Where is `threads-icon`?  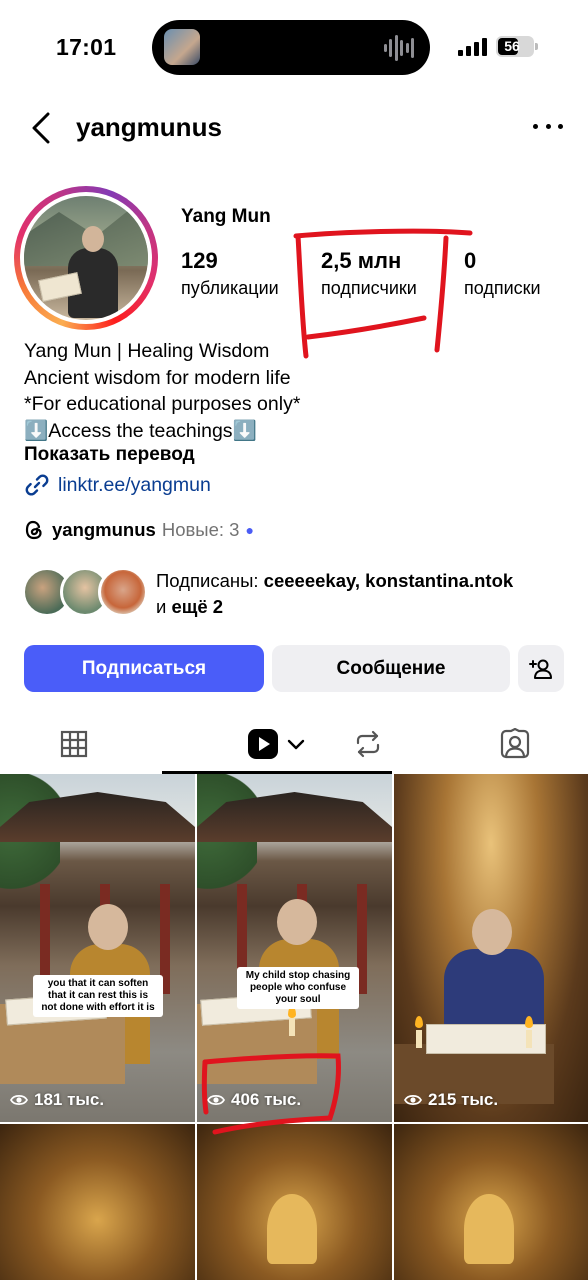 threads-icon is located at coordinates (33, 530).